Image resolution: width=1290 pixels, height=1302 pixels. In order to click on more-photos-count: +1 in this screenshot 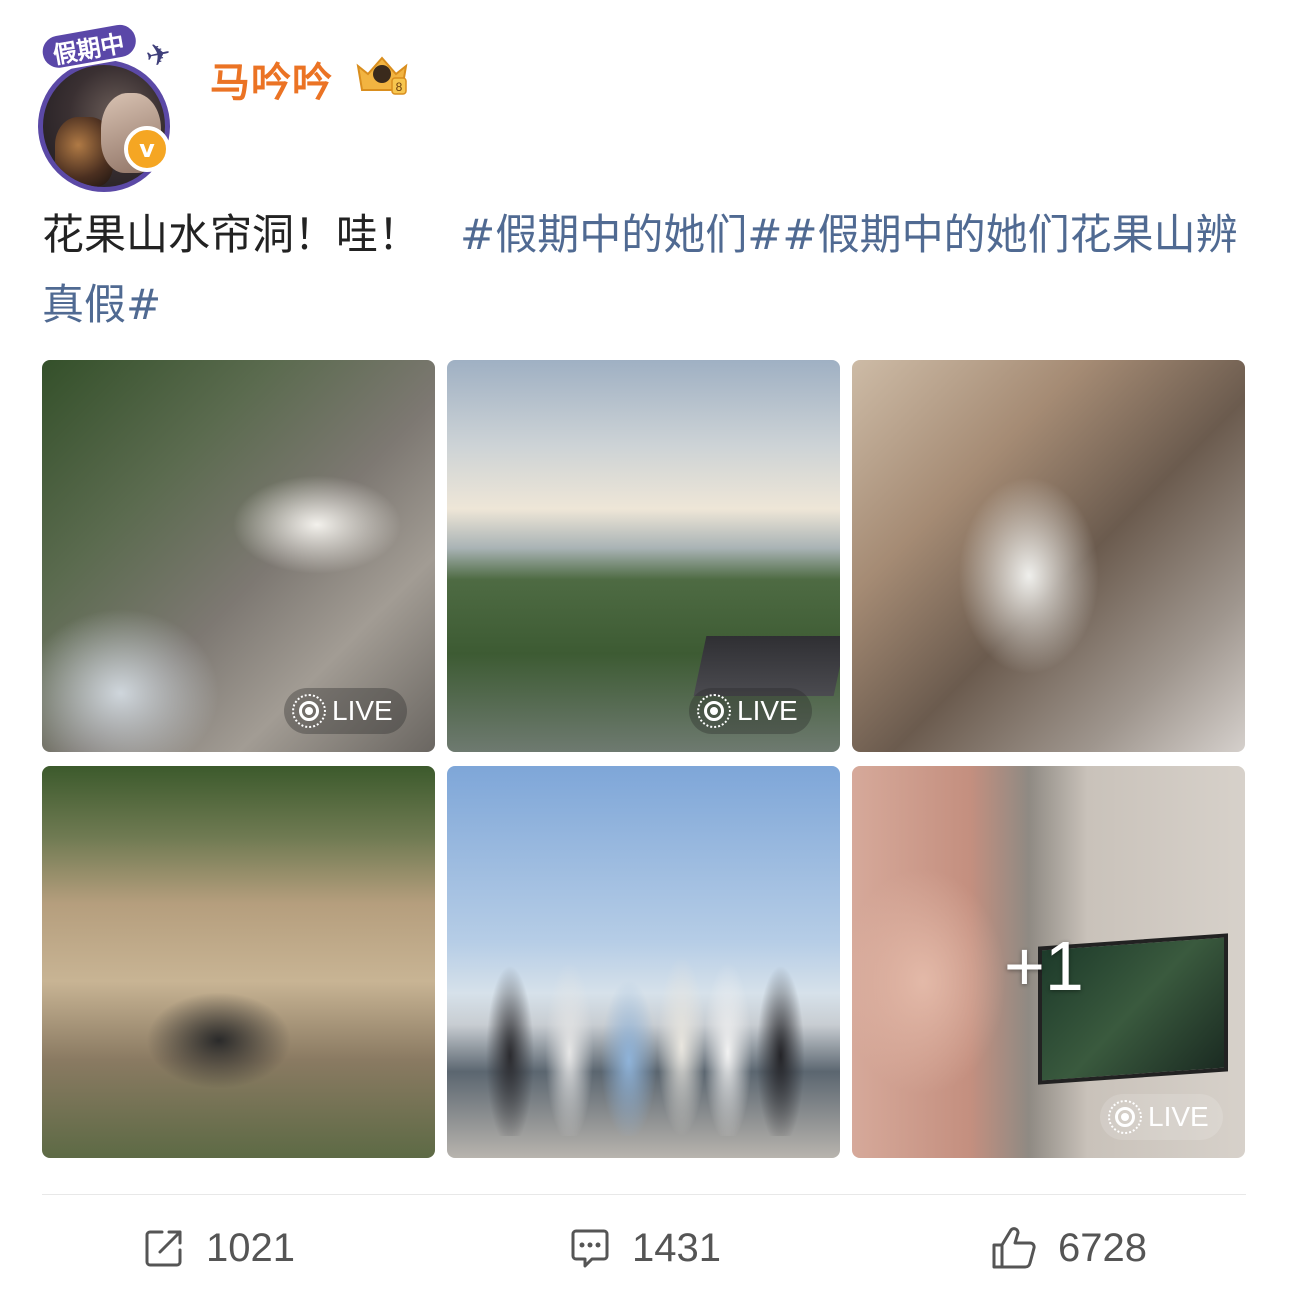, I will do `click(1044, 966)`.